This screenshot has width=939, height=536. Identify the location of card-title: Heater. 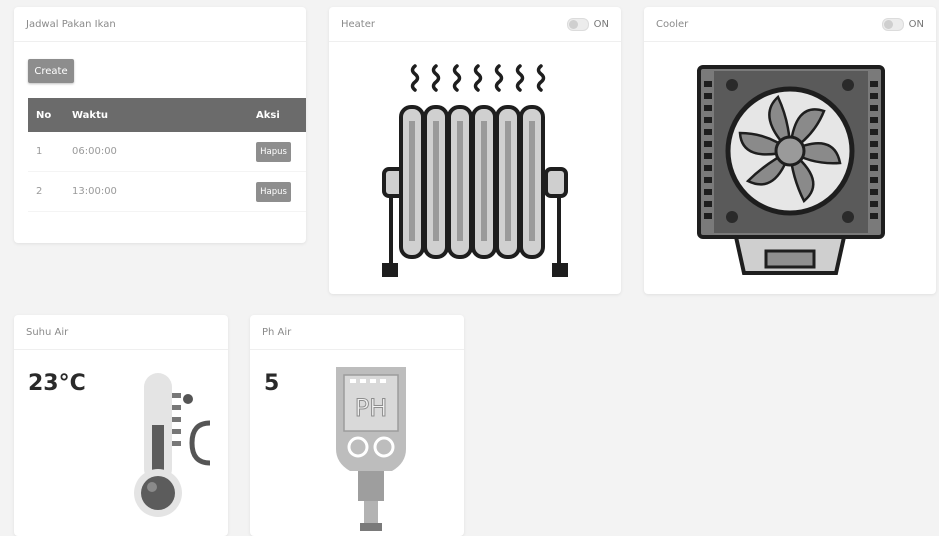
(358, 24).